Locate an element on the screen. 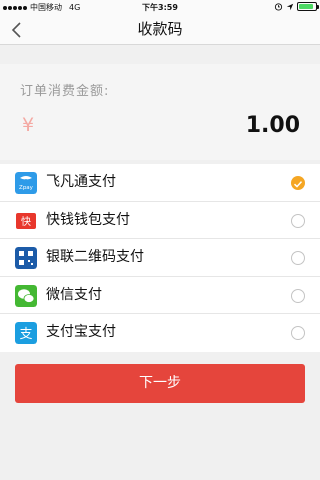  back-button is located at coordinates (25, 29).